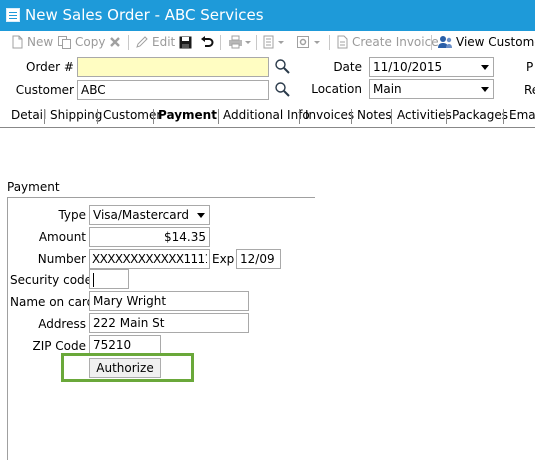  I want to click on zip-code-input: 75210, so click(125, 345).